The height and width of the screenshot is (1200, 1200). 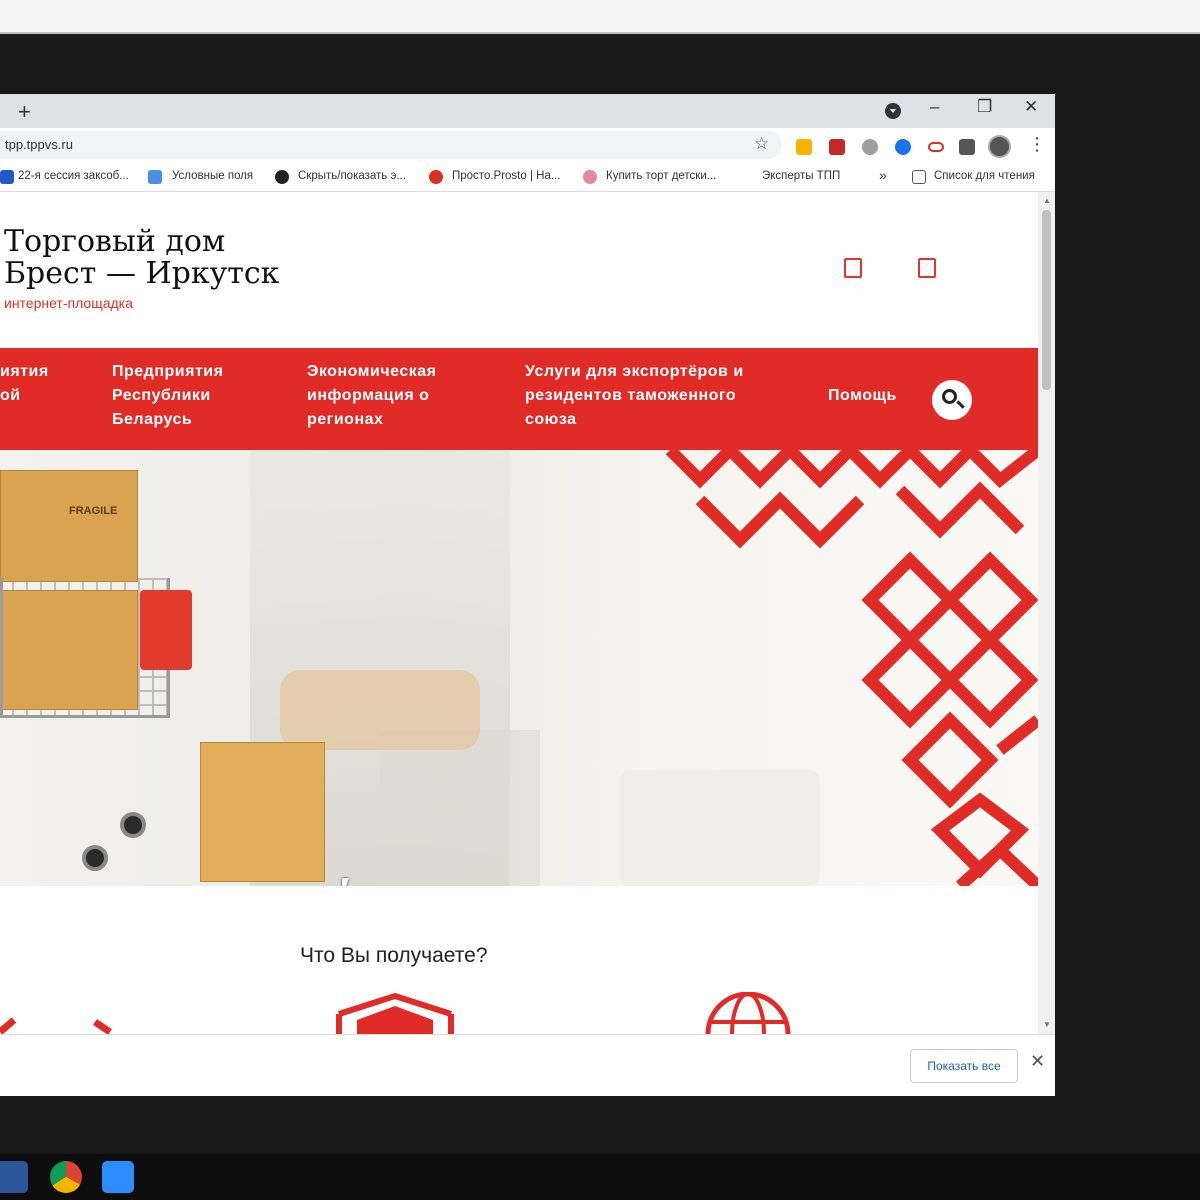 I want to click on puzzle-extensions-icon, so click(x=967, y=147).